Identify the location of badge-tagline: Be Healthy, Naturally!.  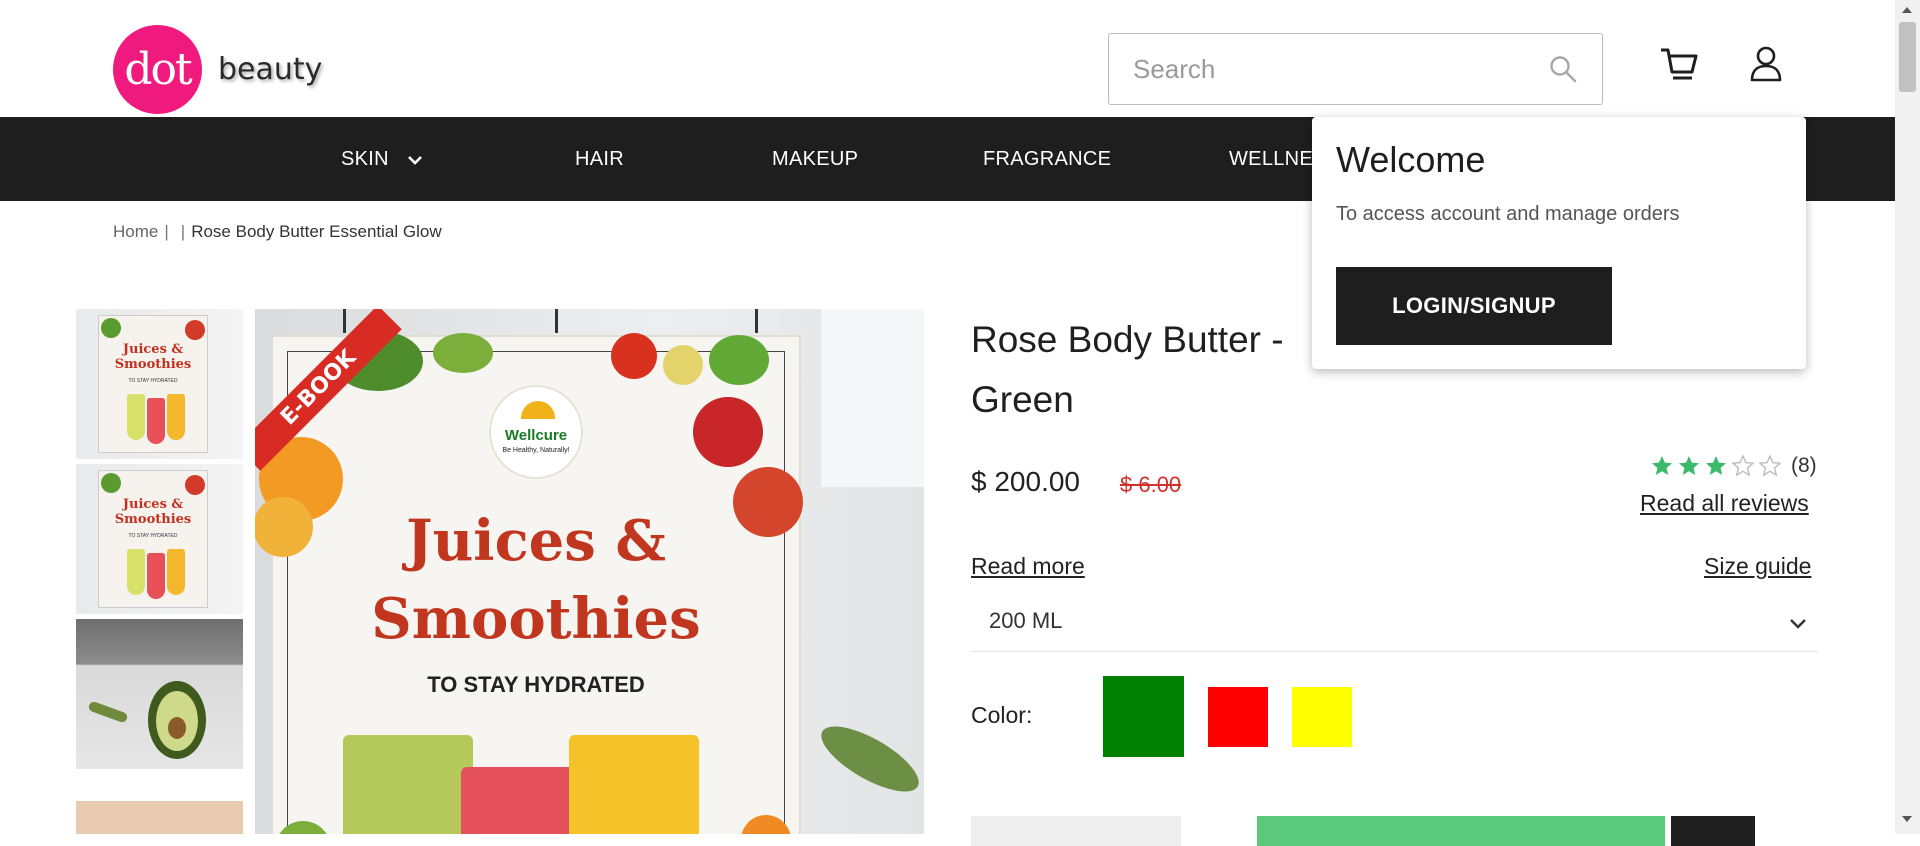
(536, 450).